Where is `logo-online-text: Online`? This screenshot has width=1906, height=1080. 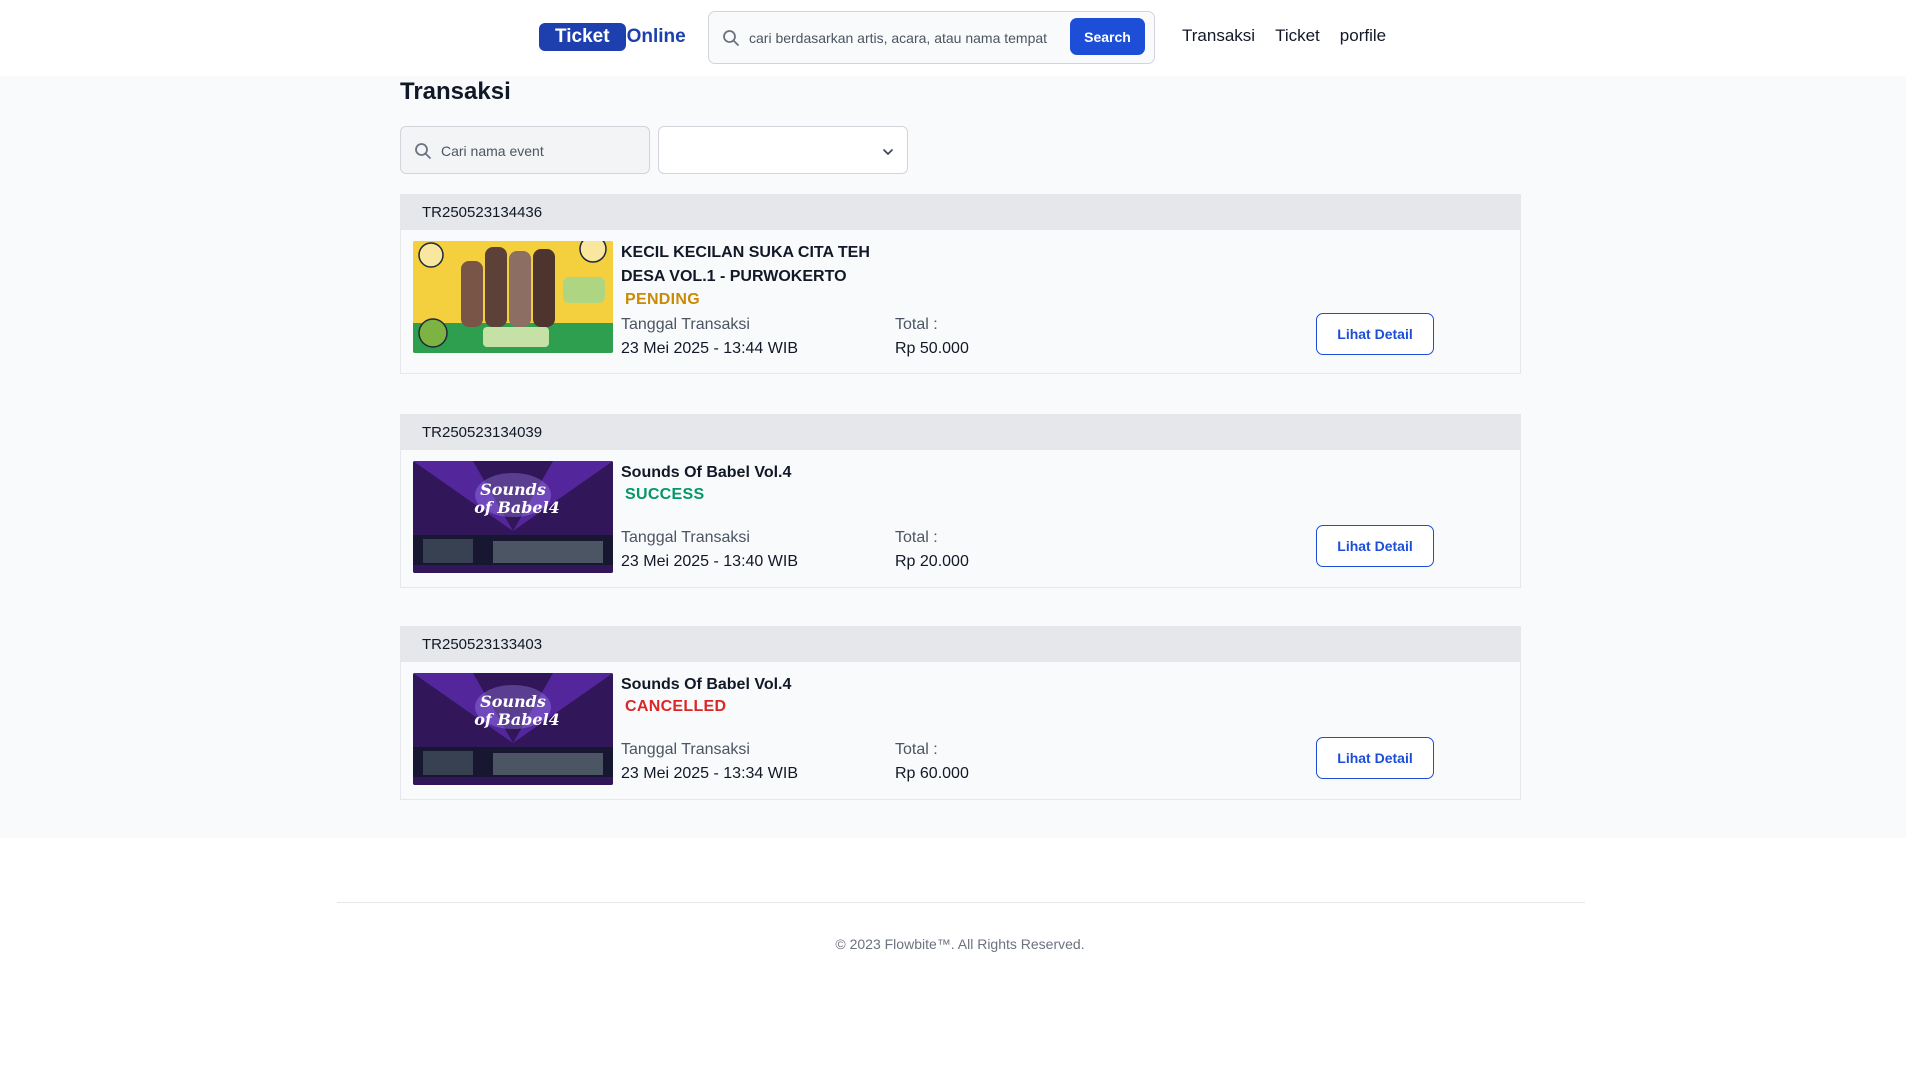 logo-online-text: Online is located at coordinates (656, 36).